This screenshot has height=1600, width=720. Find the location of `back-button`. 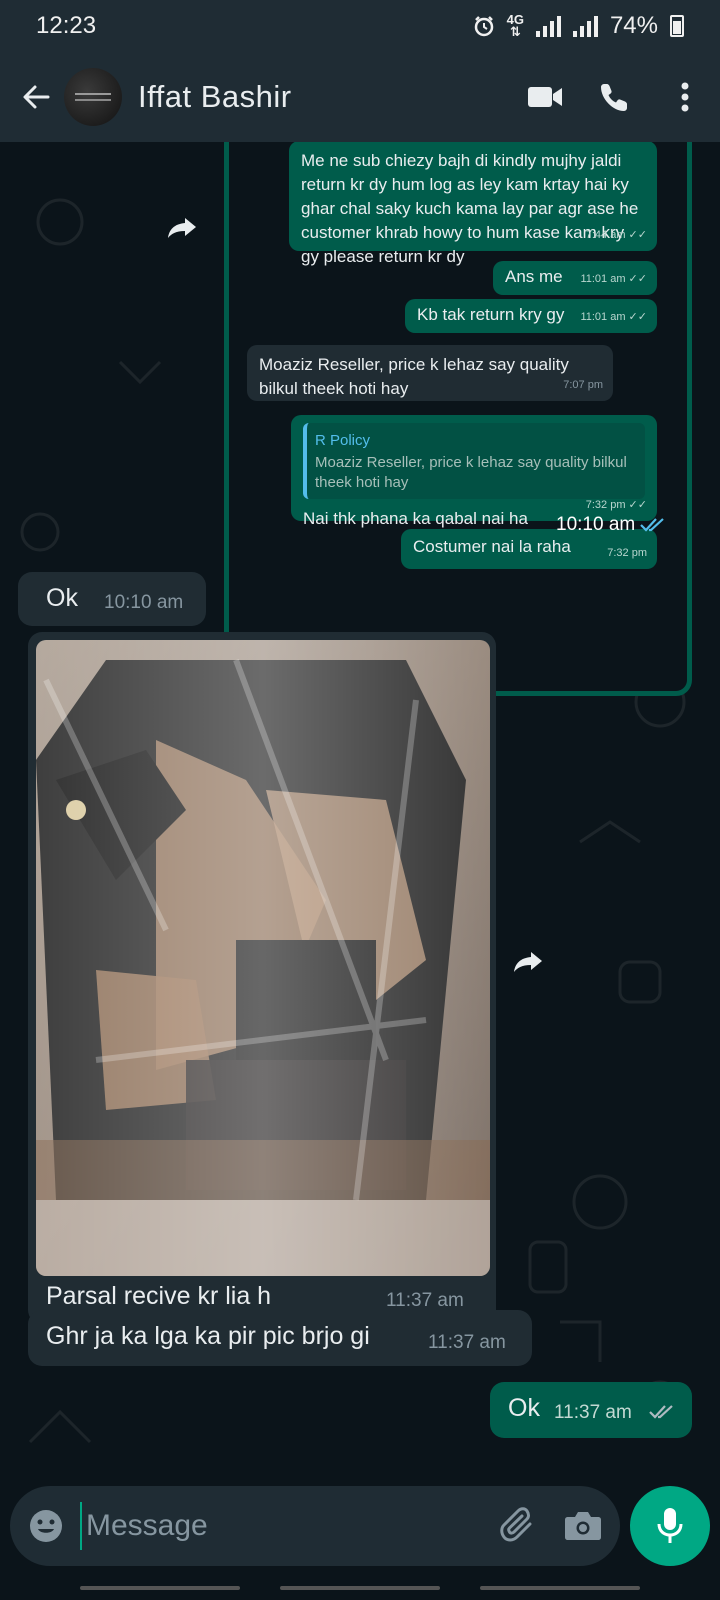

back-button is located at coordinates (36, 97).